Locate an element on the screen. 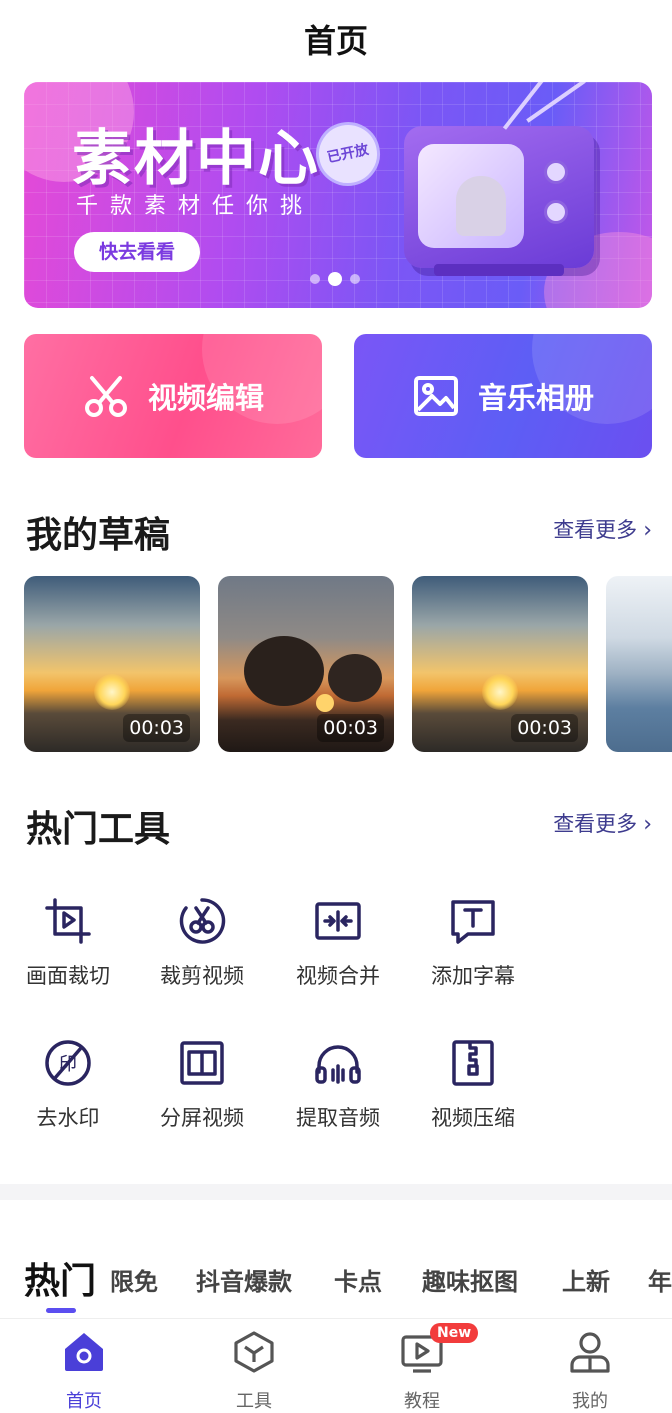  tool-label: 画面裁切 is located at coordinates (68, 976).